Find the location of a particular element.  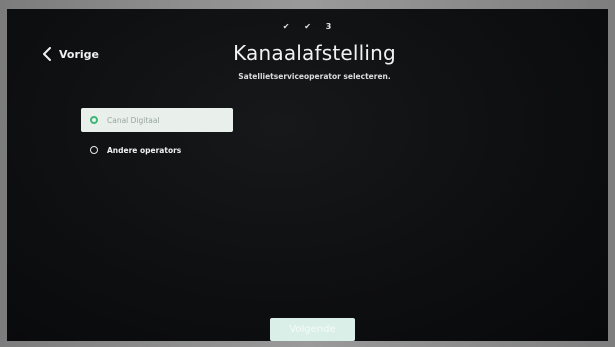

radio-unselected-icon is located at coordinates (94, 150).